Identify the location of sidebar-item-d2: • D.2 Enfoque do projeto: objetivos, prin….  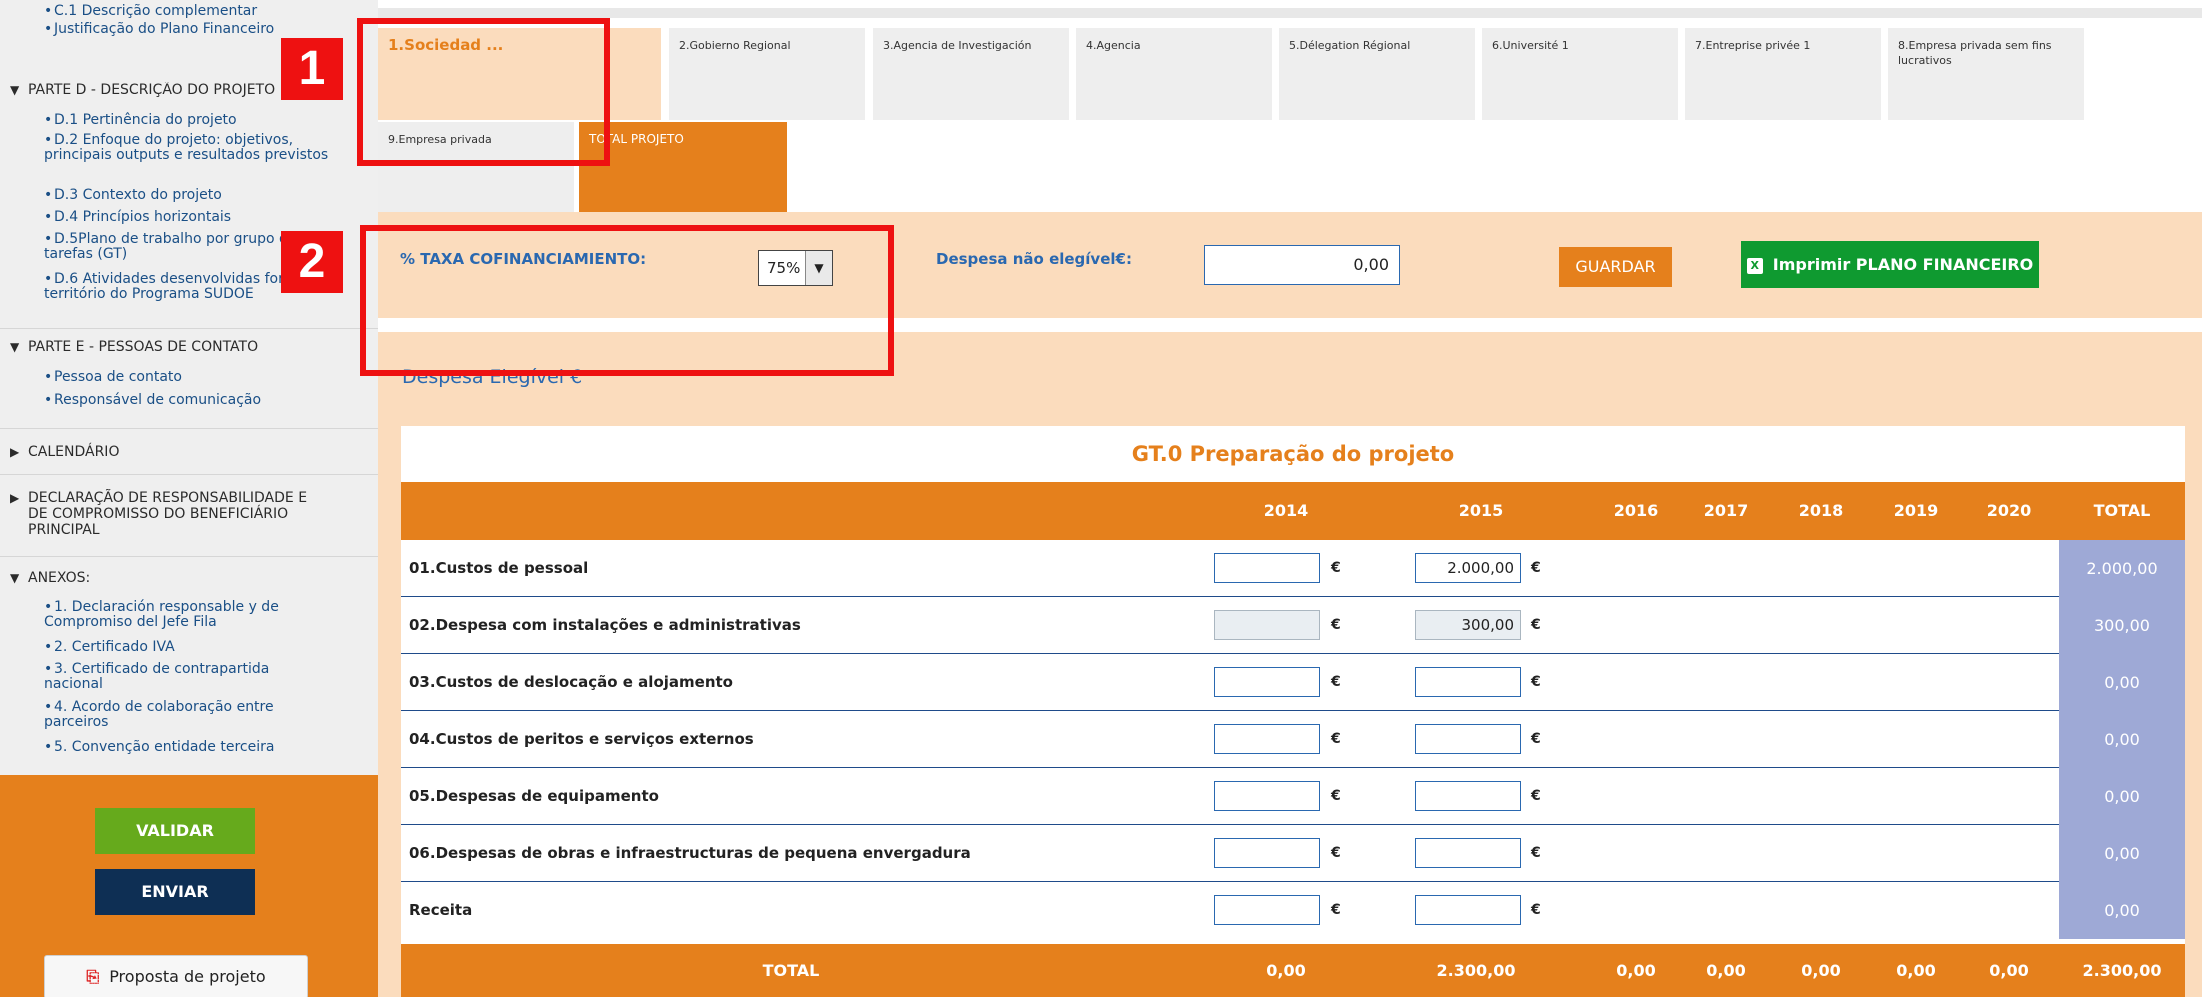
(189, 148).